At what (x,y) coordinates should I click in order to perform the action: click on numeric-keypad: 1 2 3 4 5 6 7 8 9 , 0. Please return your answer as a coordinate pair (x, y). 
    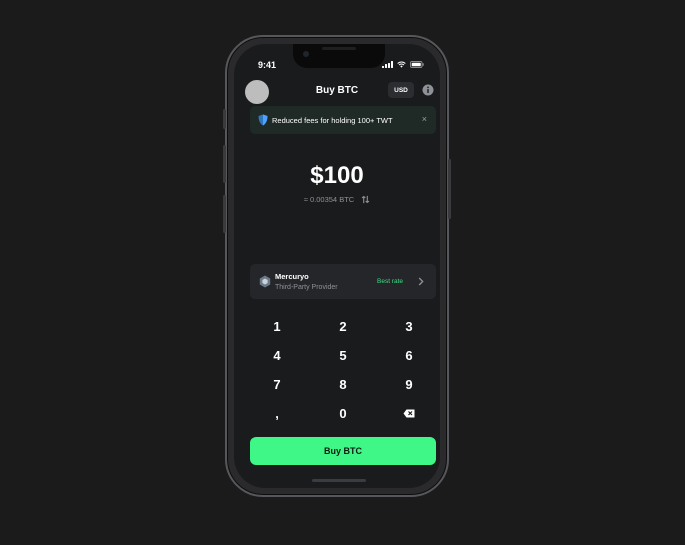
    Looking at the image, I should click on (342, 370).